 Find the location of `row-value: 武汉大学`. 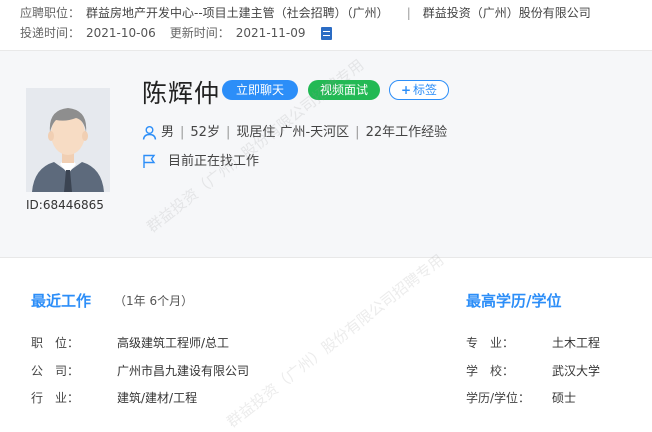

row-value: 武汉大学 is located at coordinates (576, 371).